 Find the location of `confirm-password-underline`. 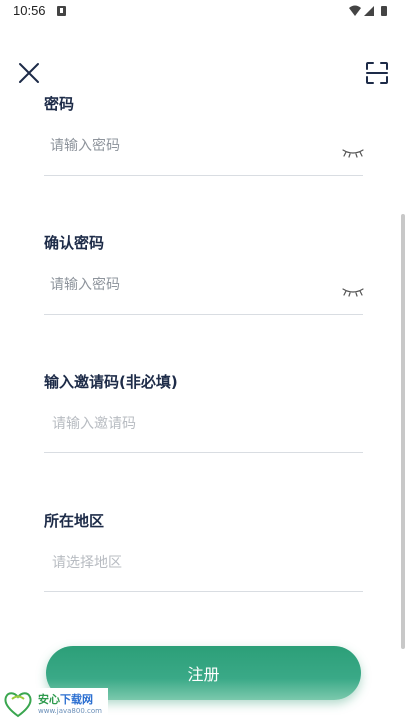

confirm-password-underline is located at coordinates (203, 314).